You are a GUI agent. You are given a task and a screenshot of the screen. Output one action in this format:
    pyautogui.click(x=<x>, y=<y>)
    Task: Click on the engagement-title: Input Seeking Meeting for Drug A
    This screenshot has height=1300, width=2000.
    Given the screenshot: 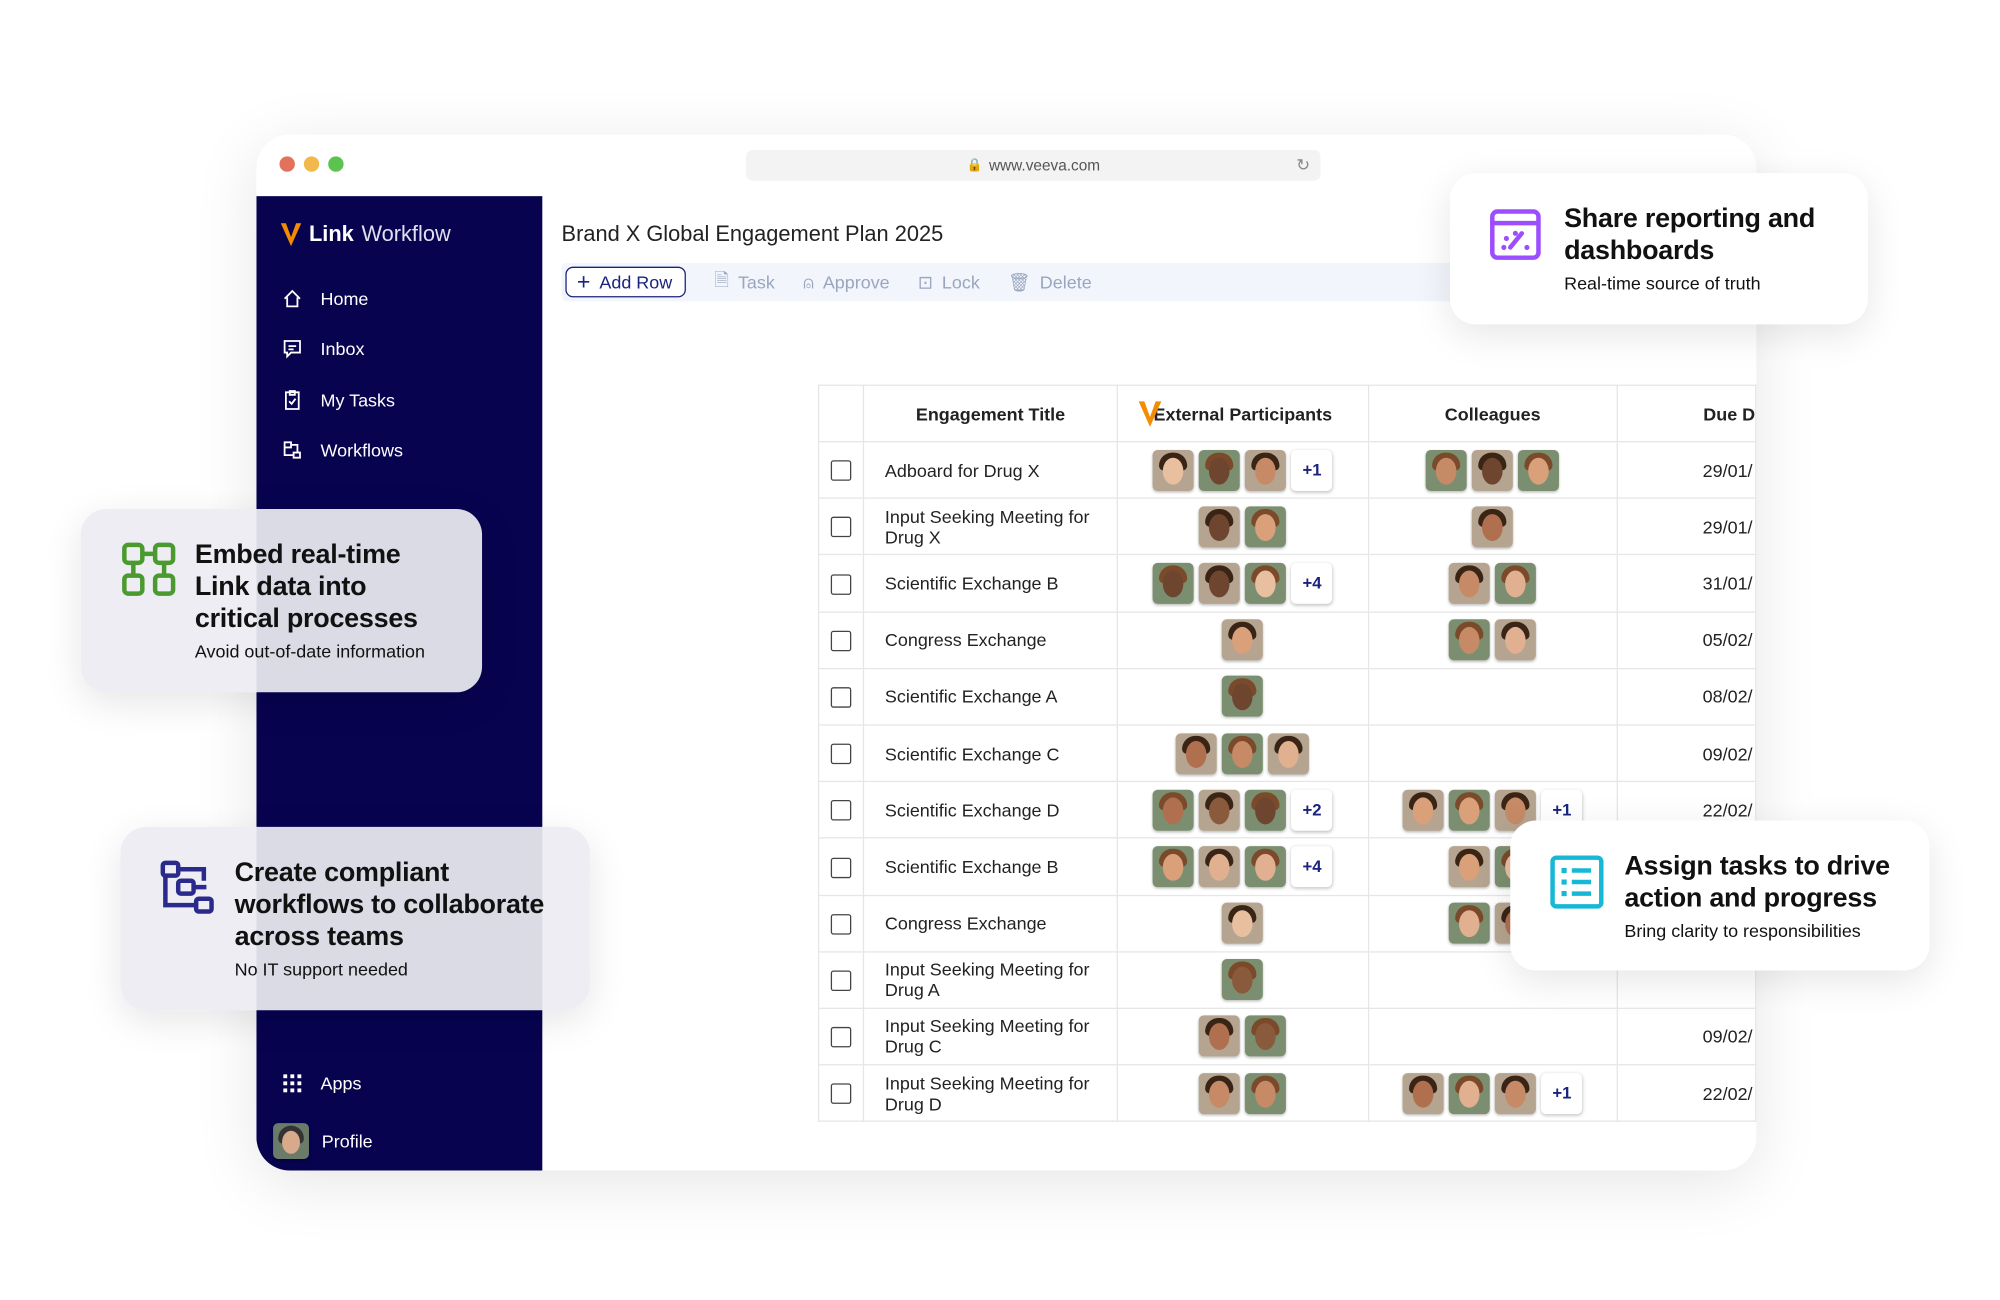 What is the action you would take?
    pyautogui.click(x=990, y=979)
    